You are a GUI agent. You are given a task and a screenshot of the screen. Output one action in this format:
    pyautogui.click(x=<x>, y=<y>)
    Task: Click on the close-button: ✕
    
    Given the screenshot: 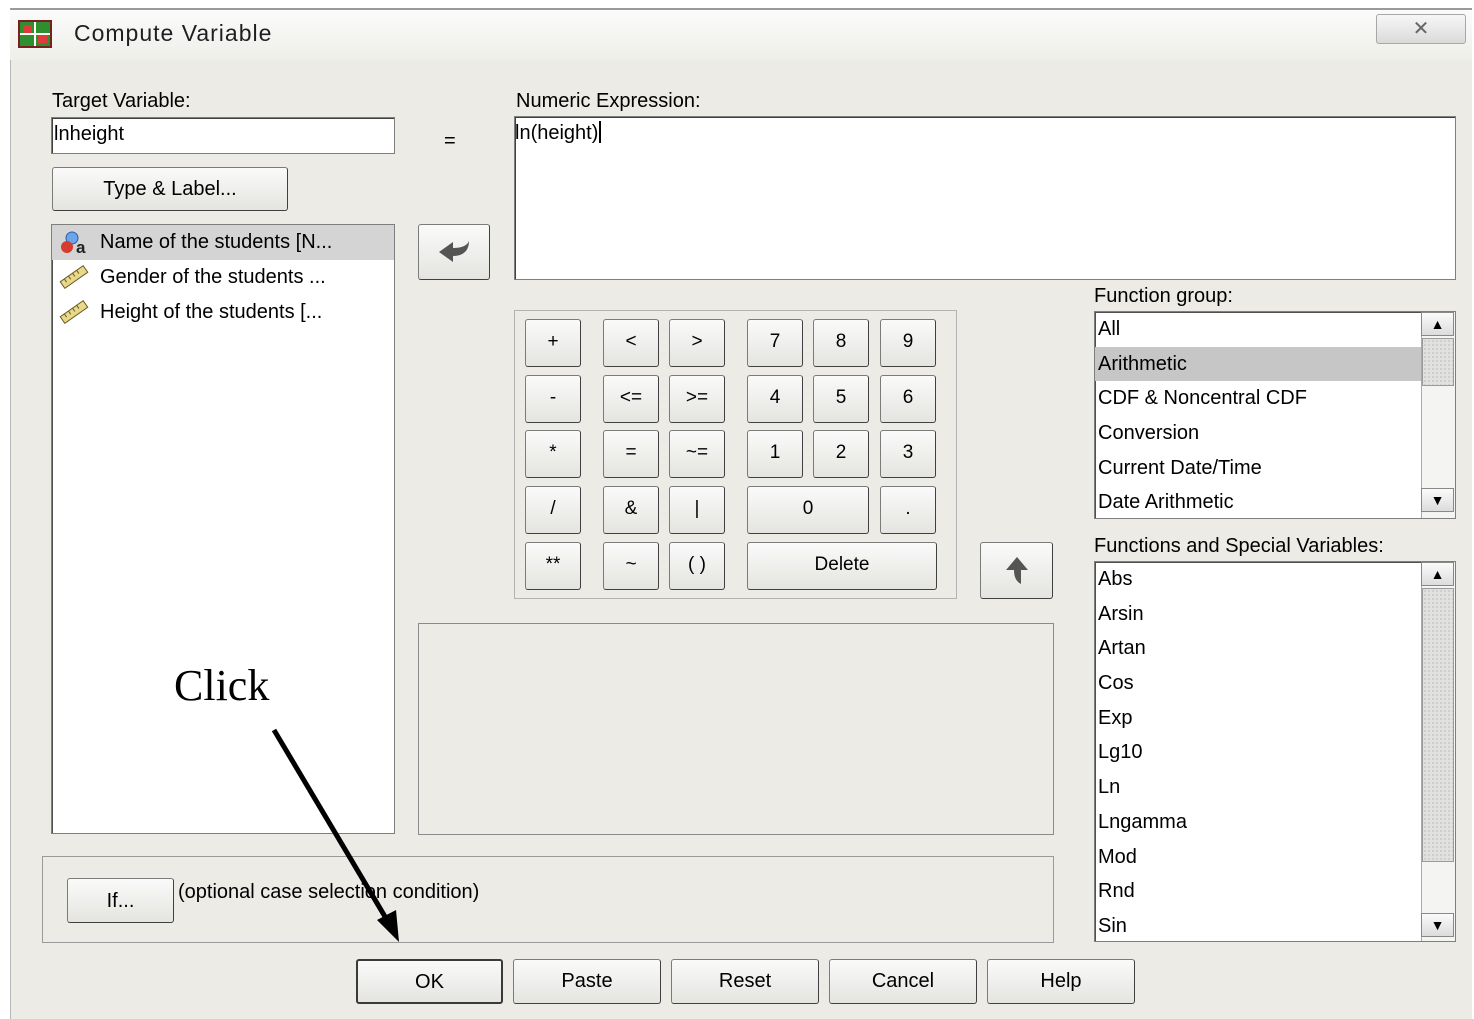 What is the action you would take?
    pyautogui.click(x=1421, y=29)
    